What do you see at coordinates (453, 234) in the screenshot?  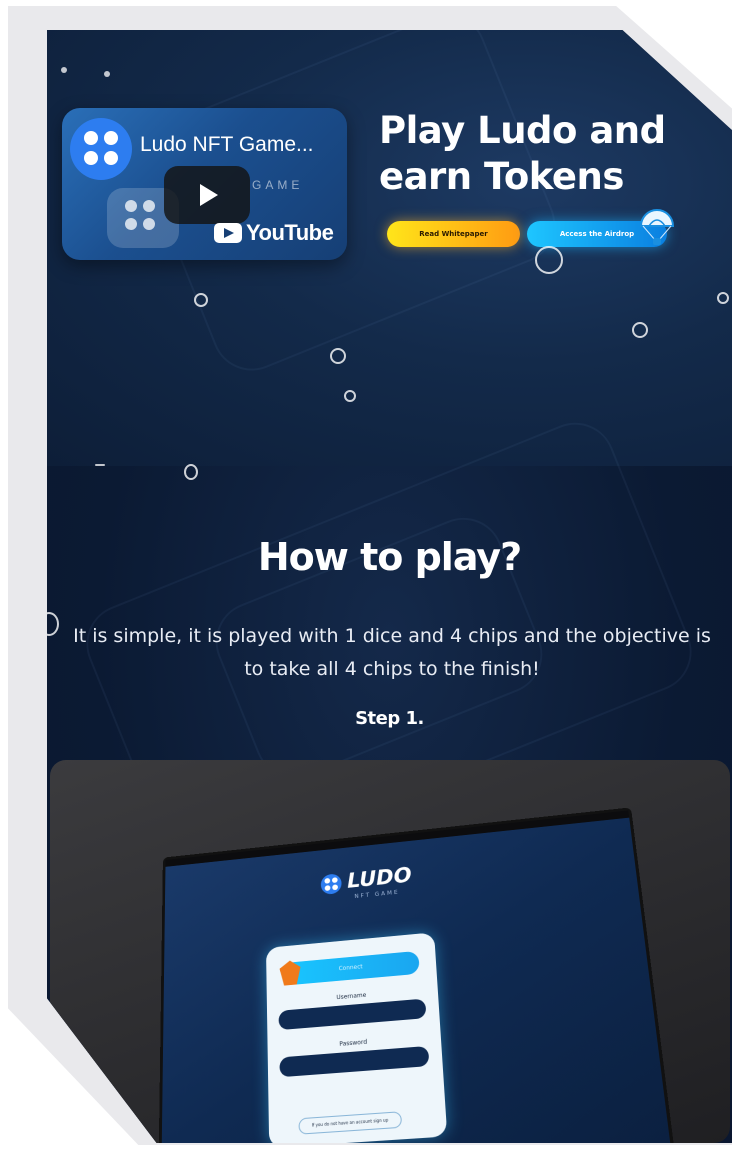 I see `read-whitepaper-button: Read Whitepaper` at bounding box center [453, 234].